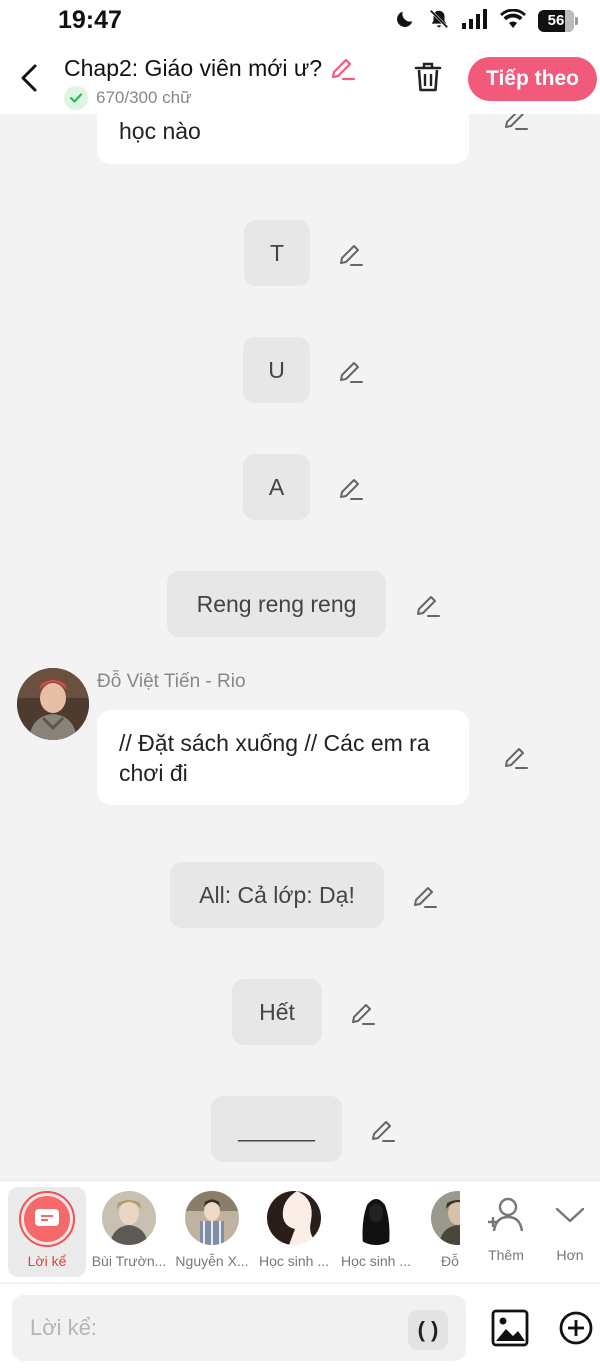 The image size is (600, 1368). What do you see at coordinates (76, 98) in the screenshot?
I see `check-icon` at bounding box center [76, 98].